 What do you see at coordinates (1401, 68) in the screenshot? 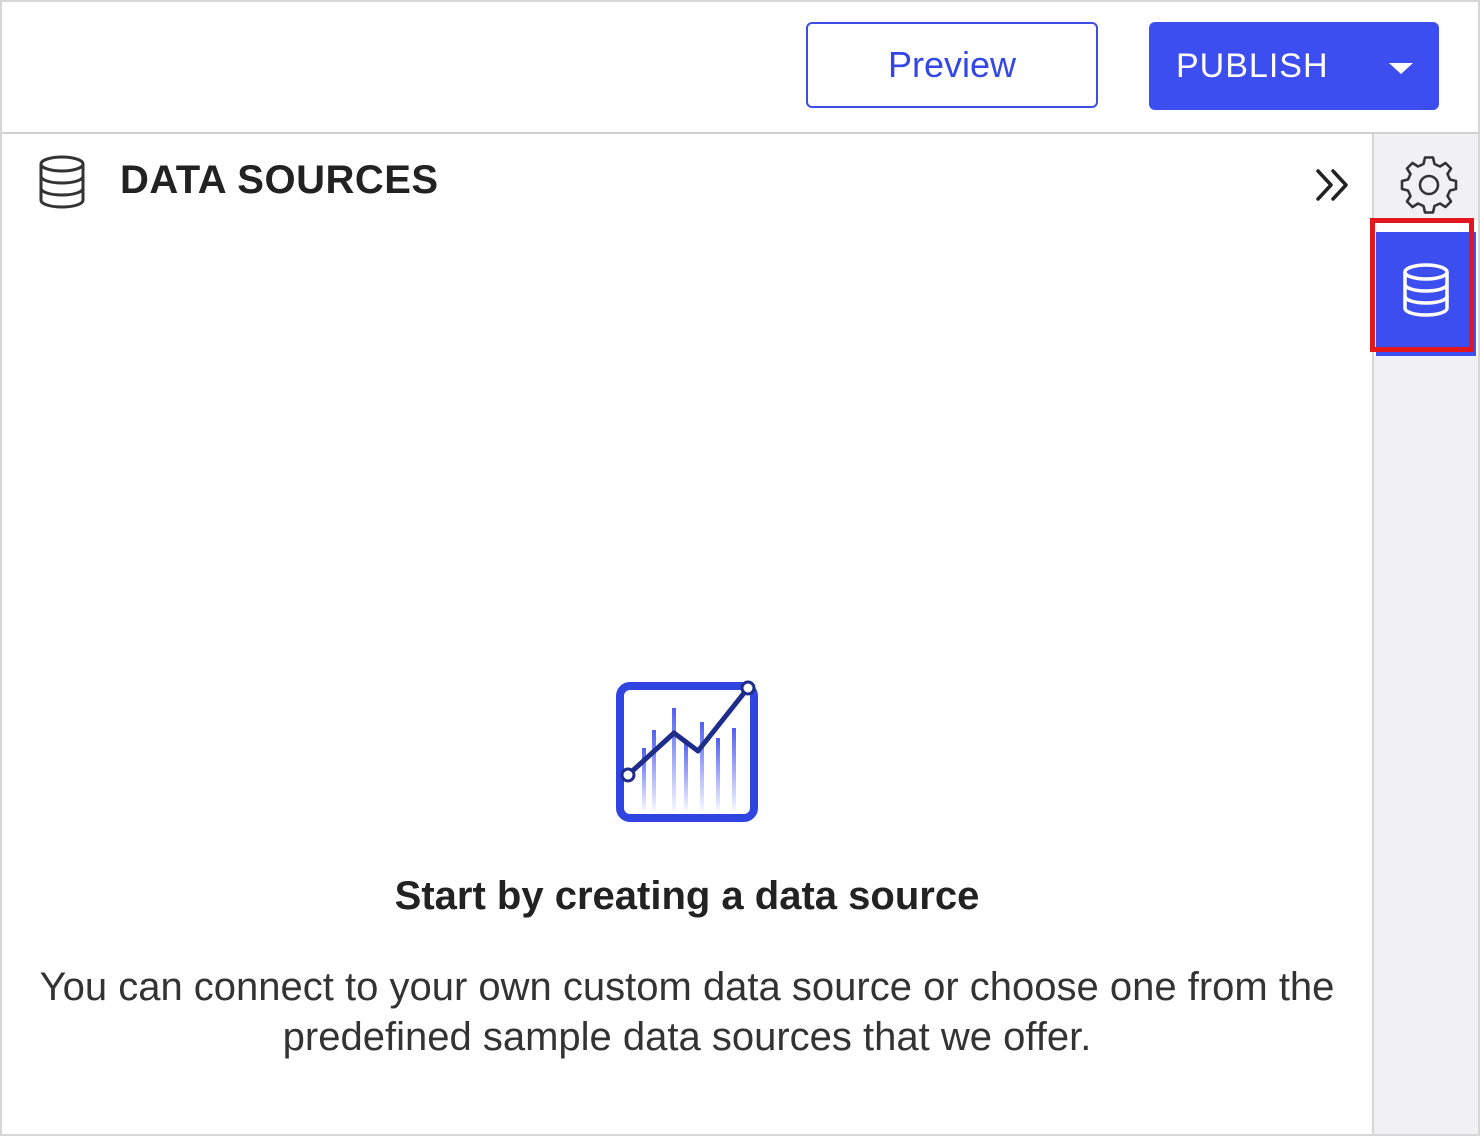
I see `caret-down-icon` at bounding box center [1401, 68].